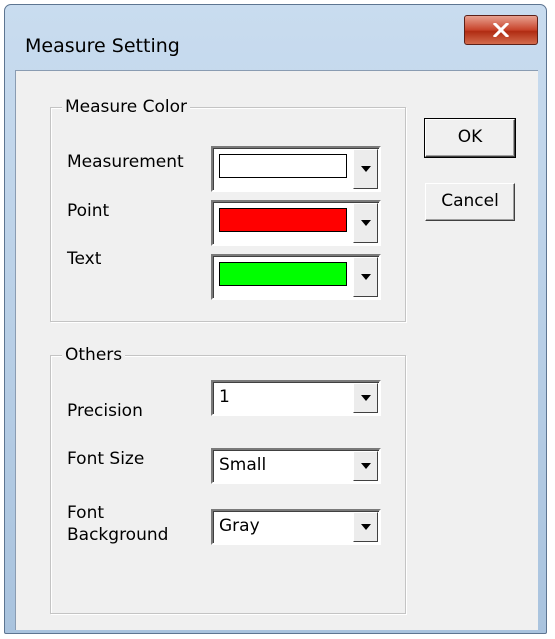  I want to click on measurement-color-combo, so click(296, 169).